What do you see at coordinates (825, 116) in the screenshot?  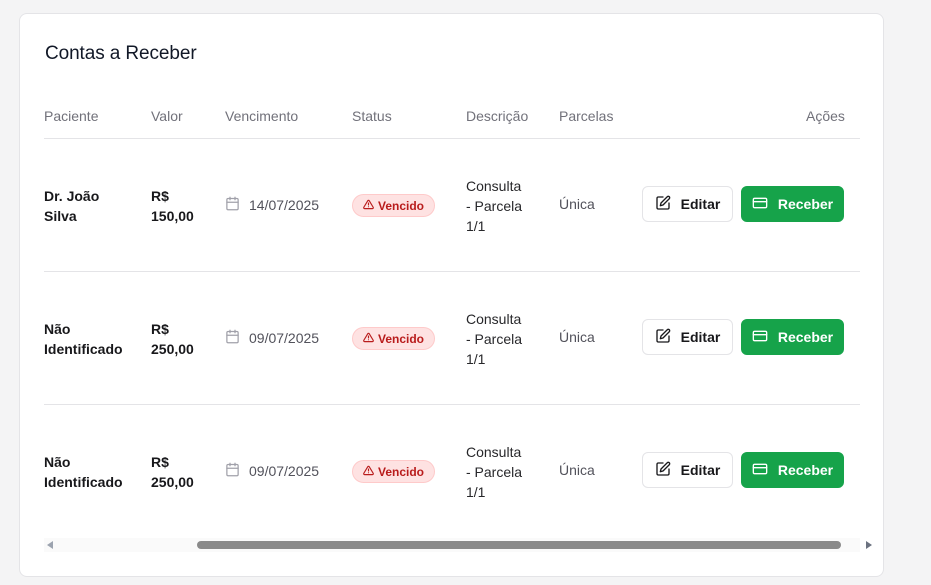 I see `header-acoes: Ações` at bounding box center [825, 116].